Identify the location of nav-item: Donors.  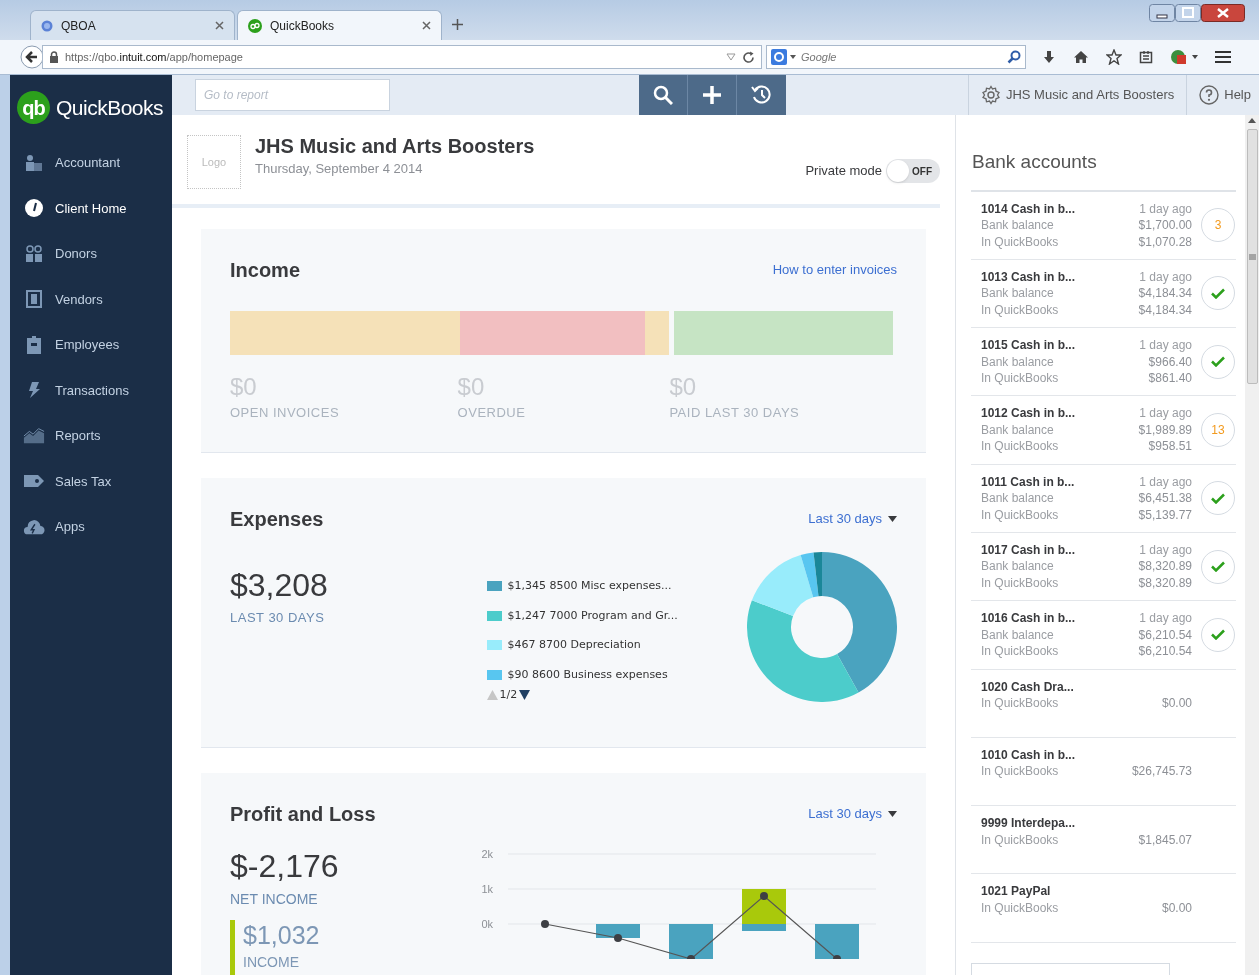
(91, 254).